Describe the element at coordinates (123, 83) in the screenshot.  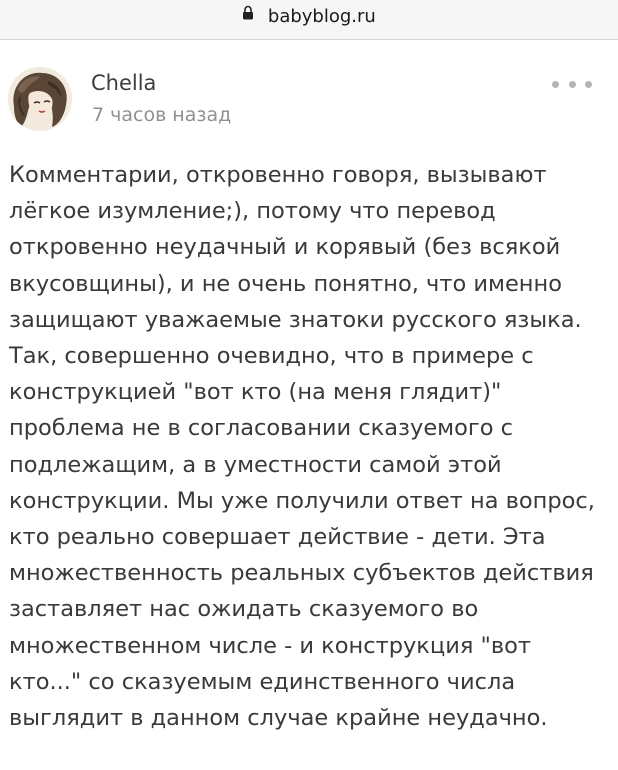
I see `author-name: Chella` at that location.